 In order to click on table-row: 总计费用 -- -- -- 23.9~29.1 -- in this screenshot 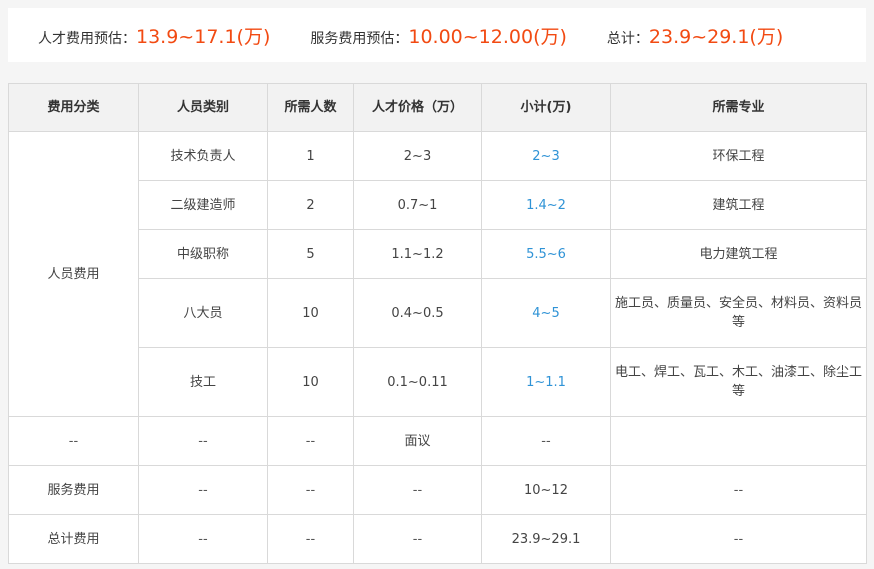, I will do `click(437, 539)`.